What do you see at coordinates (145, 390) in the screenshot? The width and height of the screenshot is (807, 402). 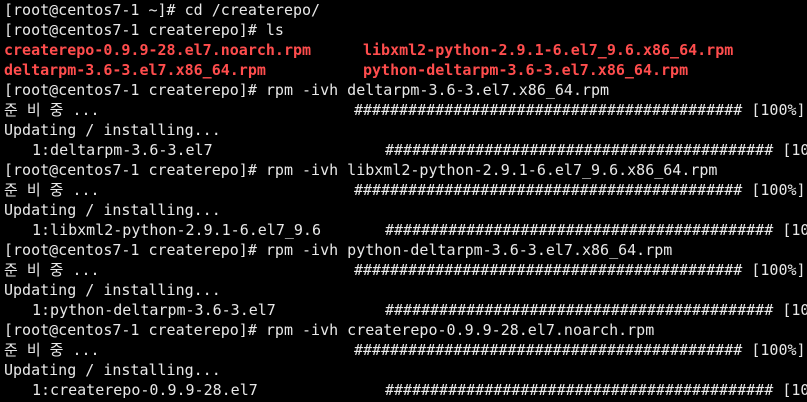 I see `installed-package: 1:createrepo-0.9.9-28.el7` at bounding box center [145, 390].